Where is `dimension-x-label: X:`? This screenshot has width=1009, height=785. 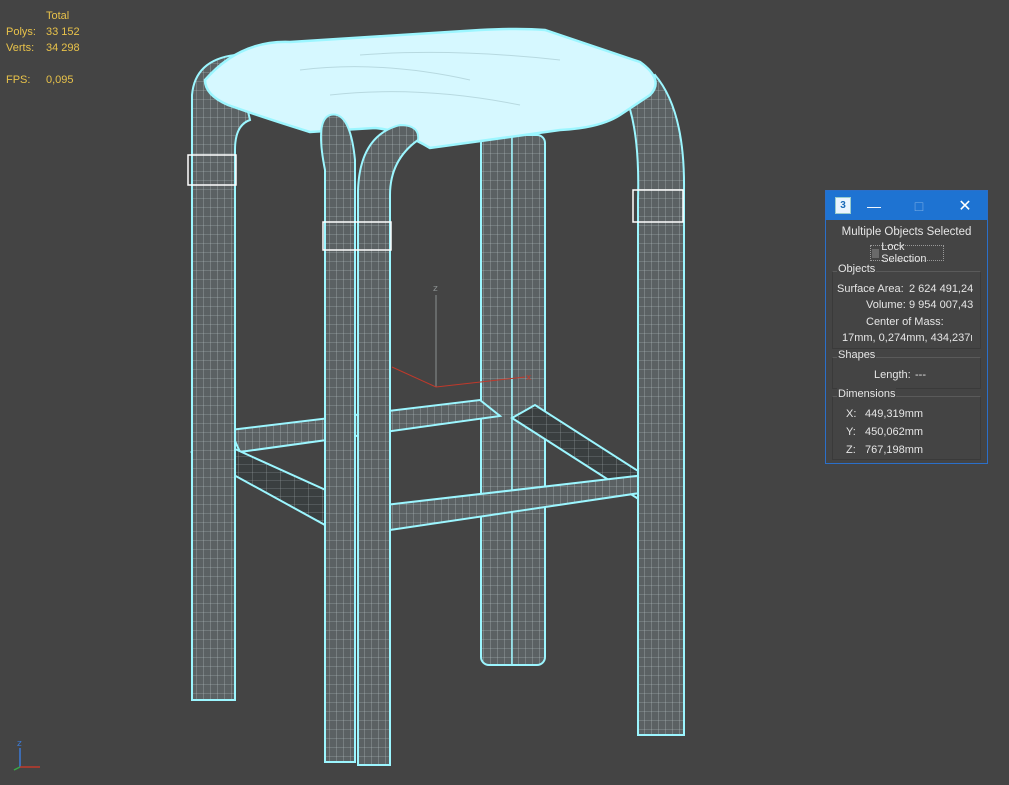 dimension-x-label: X: is located at coordinates (851, 414).